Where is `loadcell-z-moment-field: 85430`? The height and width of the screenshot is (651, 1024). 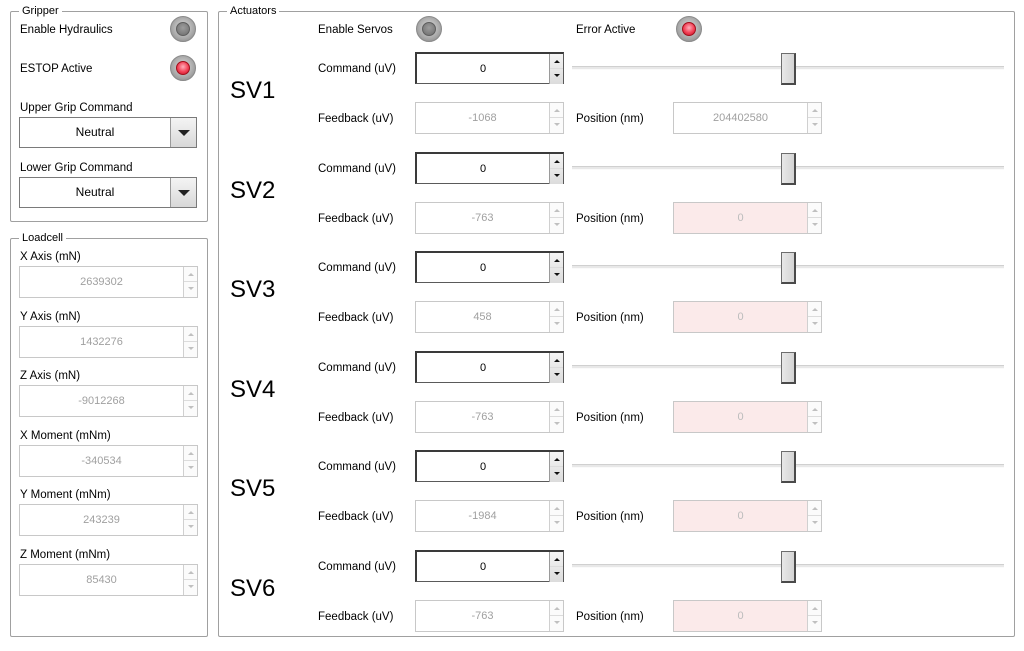 loadcell-z-moment-field: 85430 is located at coordinates (108, 580).